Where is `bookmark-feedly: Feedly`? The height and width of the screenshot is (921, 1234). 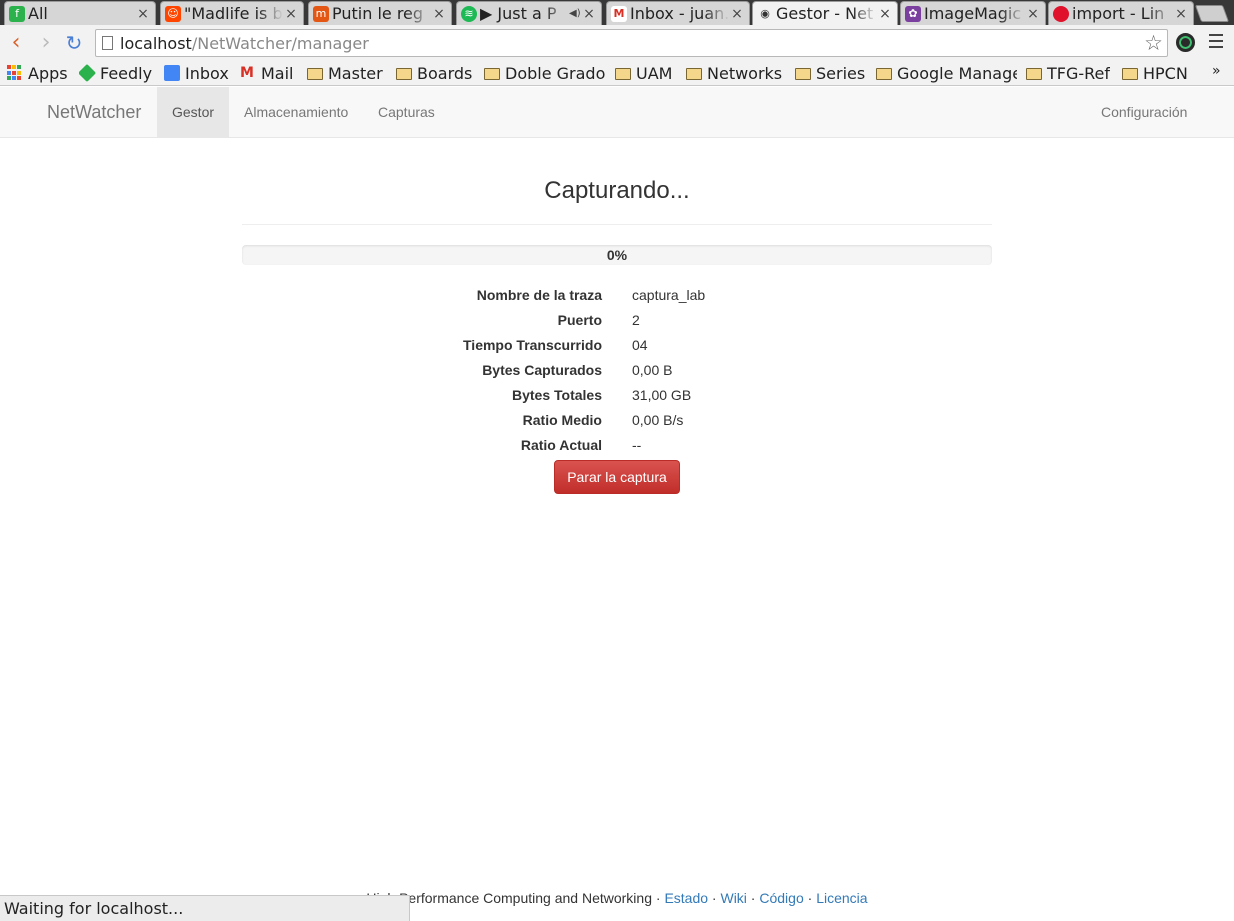 bookmark-feedly: Feedly is located at coordinates (115, 73).